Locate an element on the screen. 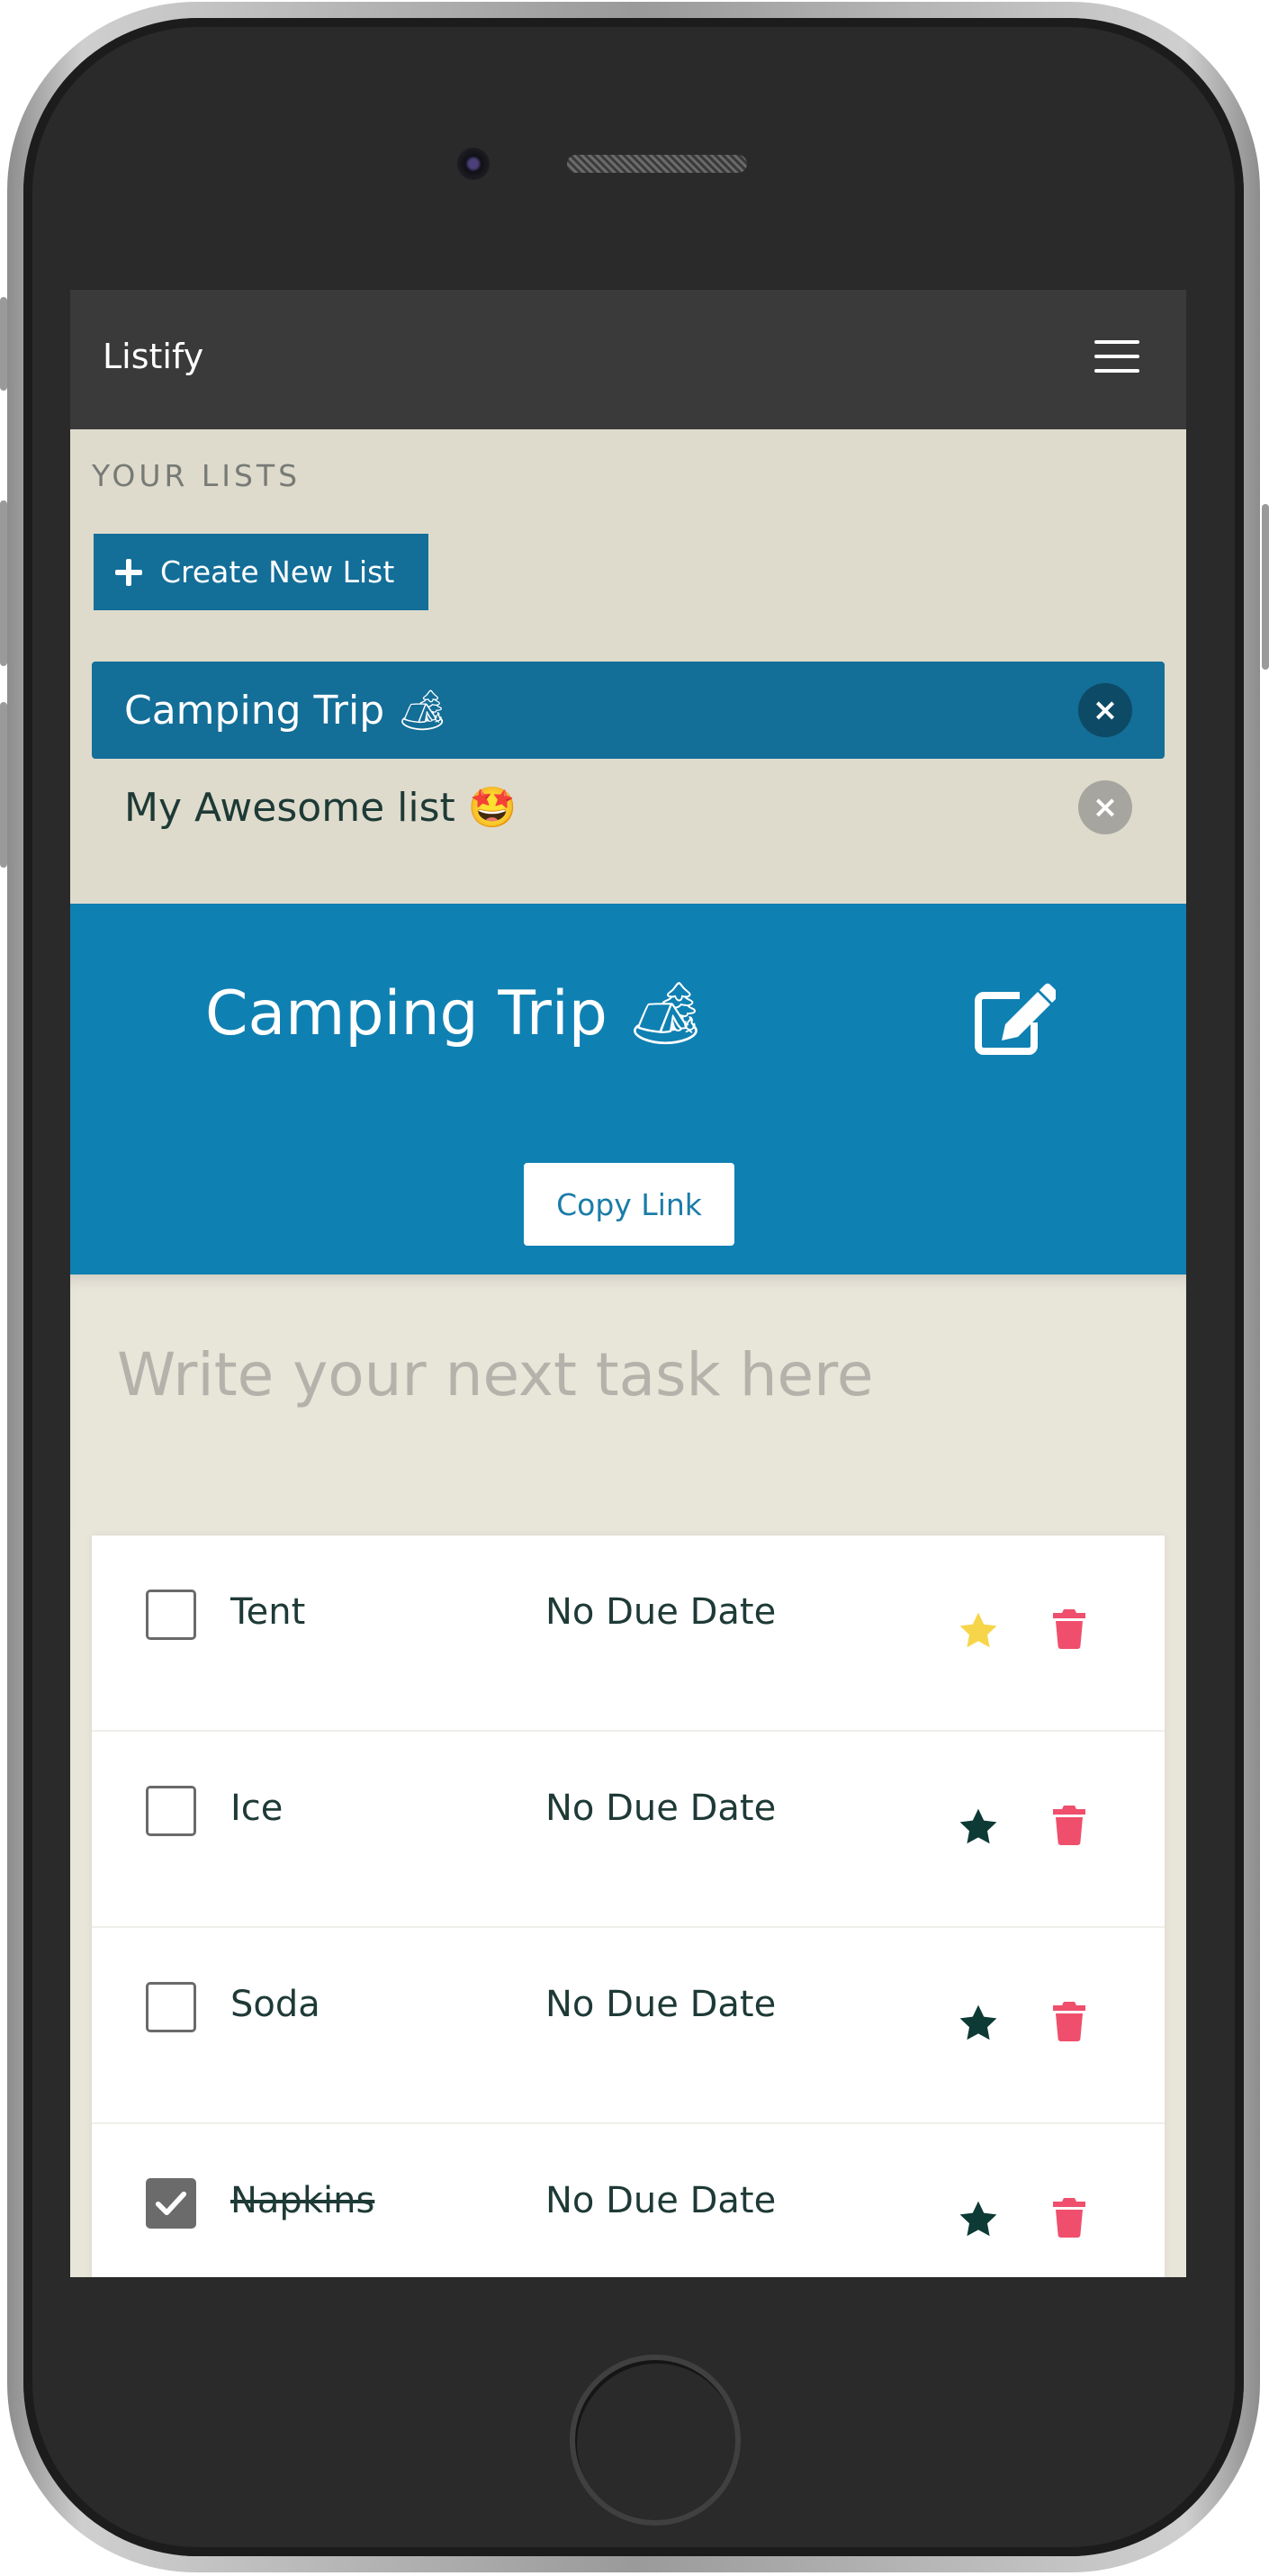 Image resolution: width=1269 pixels, height=2576 pixels. task-row: Soda No Due Date is located at coordinates (628, 2026).